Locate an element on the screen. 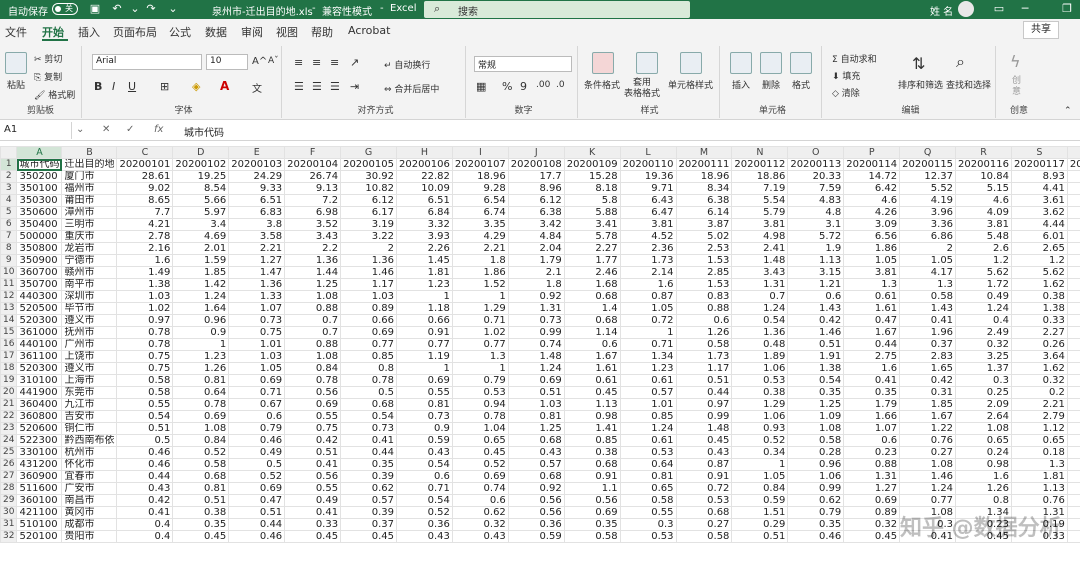 The height and width of the screenshot is (576, 1080). cell: 福州市 is located at coordinates (89, 188).